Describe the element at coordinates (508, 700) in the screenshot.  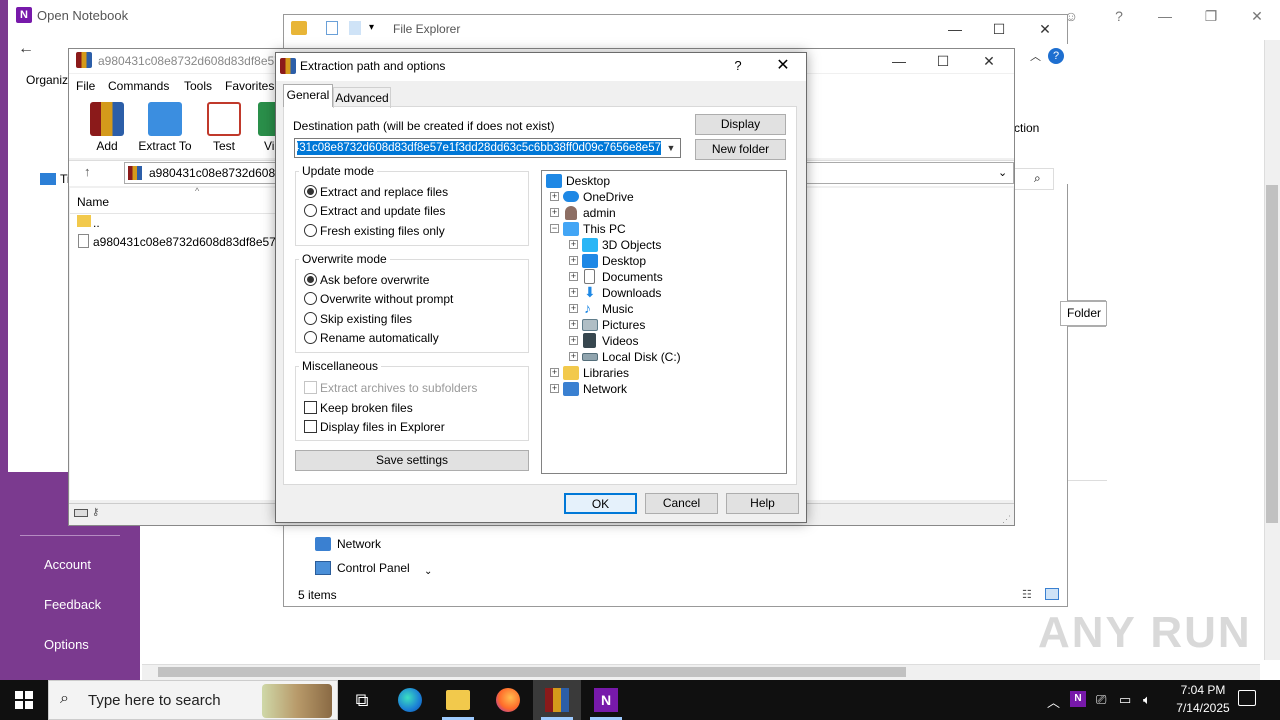
I see `firefox-taskbar-button` at that location.